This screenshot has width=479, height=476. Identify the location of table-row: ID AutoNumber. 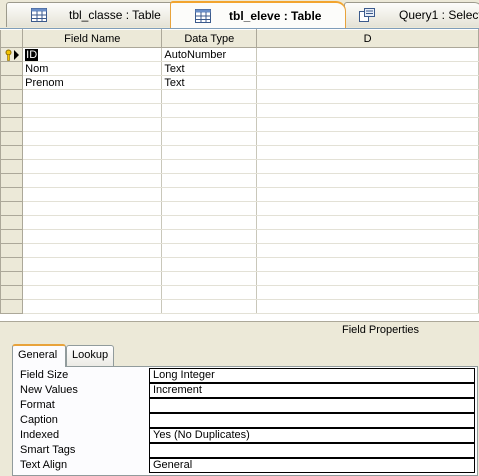
(239, 54).